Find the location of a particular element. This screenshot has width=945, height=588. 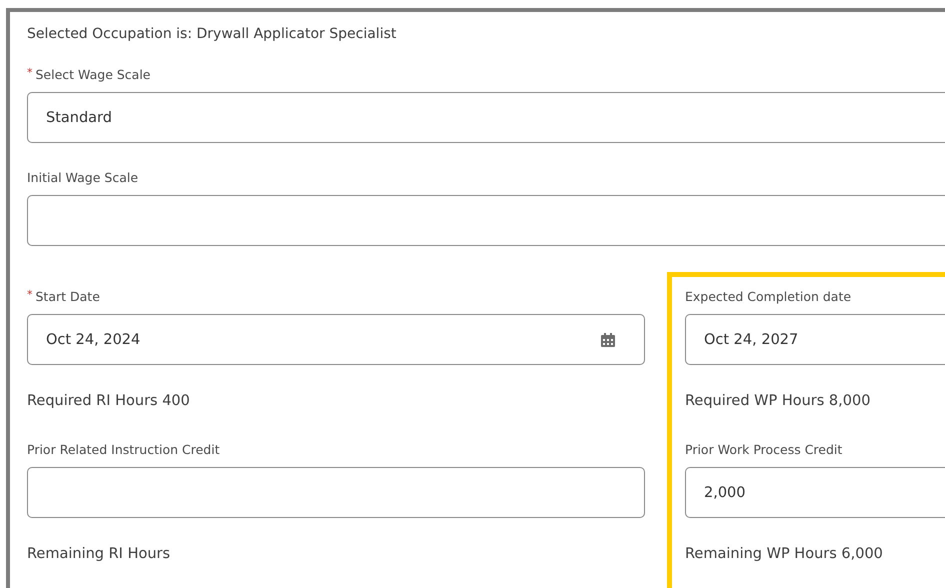

field-label: Expected Completion date is located at coordinates (768, 297).